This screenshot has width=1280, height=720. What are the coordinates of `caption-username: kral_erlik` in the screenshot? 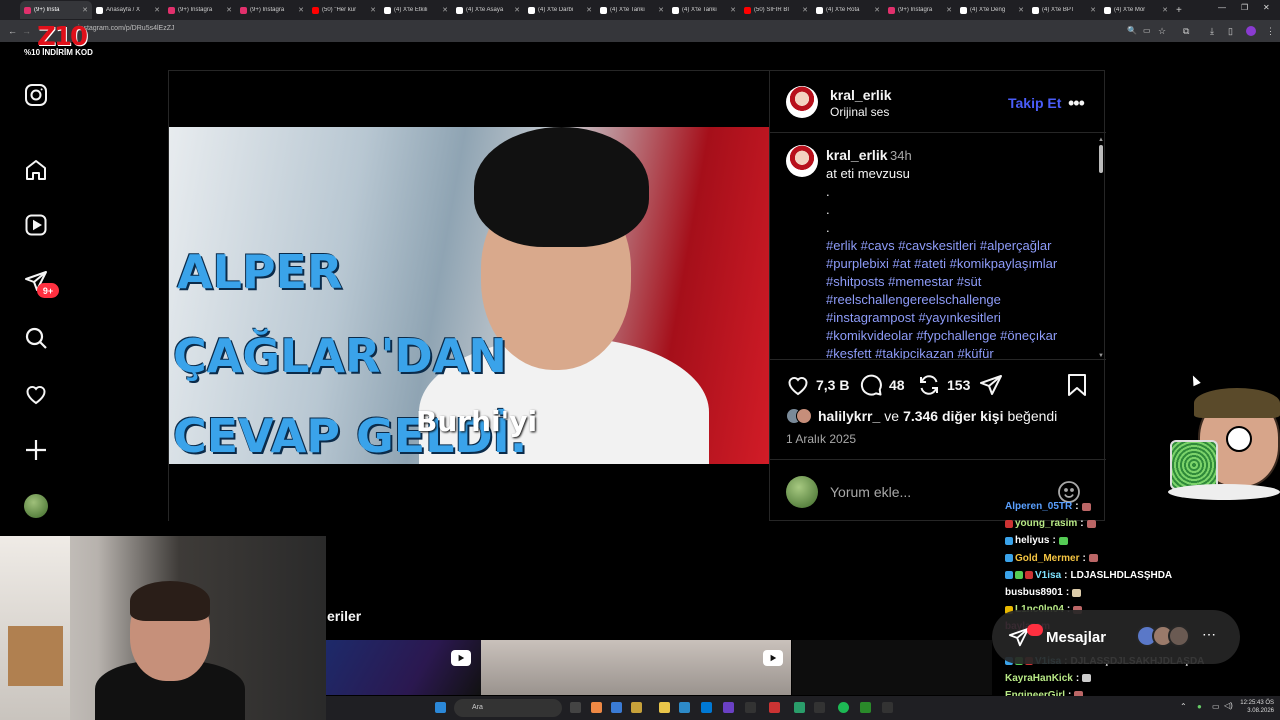 It's located at (857, 155).